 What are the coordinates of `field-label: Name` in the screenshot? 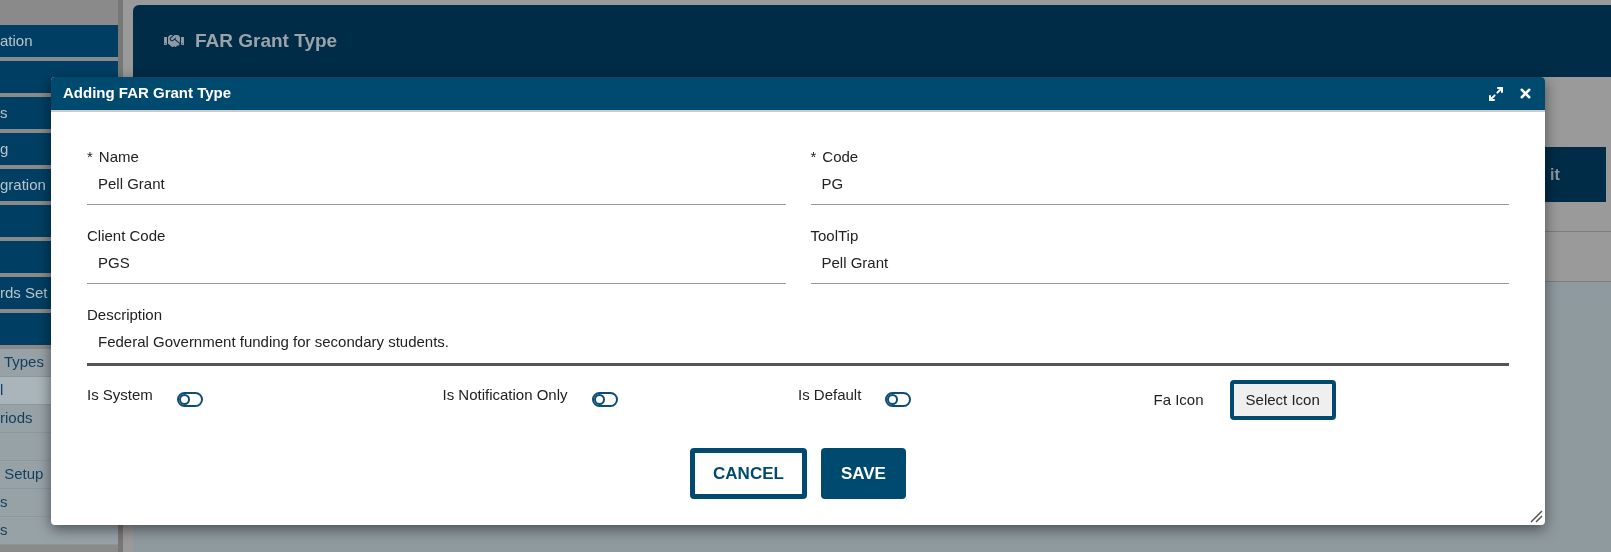 It's located at (118, 157).